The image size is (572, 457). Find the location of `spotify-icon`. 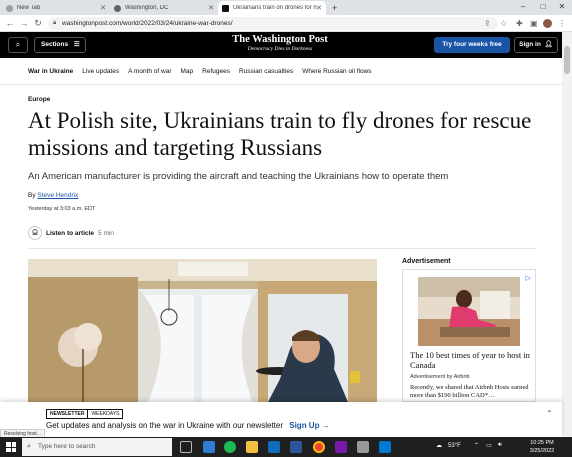

spotify-icon is located at coordinates (230, 447).